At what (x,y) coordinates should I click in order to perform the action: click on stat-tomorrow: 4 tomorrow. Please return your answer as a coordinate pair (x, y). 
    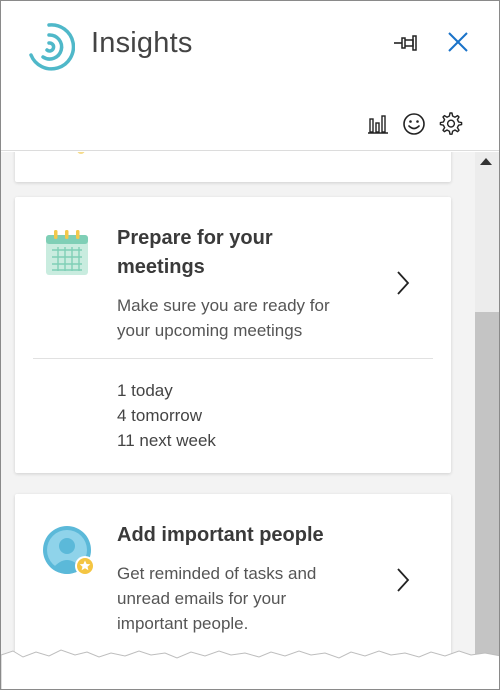
    Looking at the image, I should click on (160, 415).